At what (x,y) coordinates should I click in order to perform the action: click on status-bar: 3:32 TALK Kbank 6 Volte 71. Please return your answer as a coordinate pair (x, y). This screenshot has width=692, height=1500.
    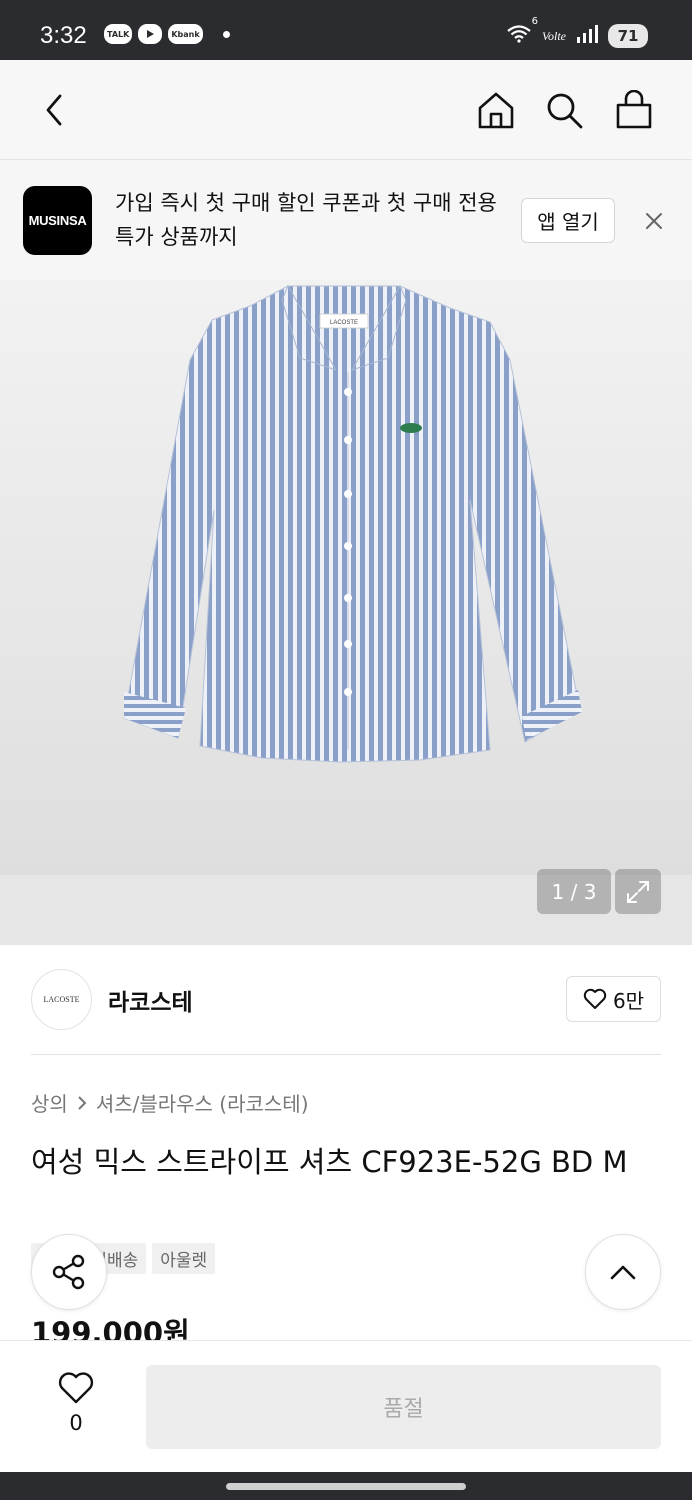
    Looking at the image, I should click on (346, 30).